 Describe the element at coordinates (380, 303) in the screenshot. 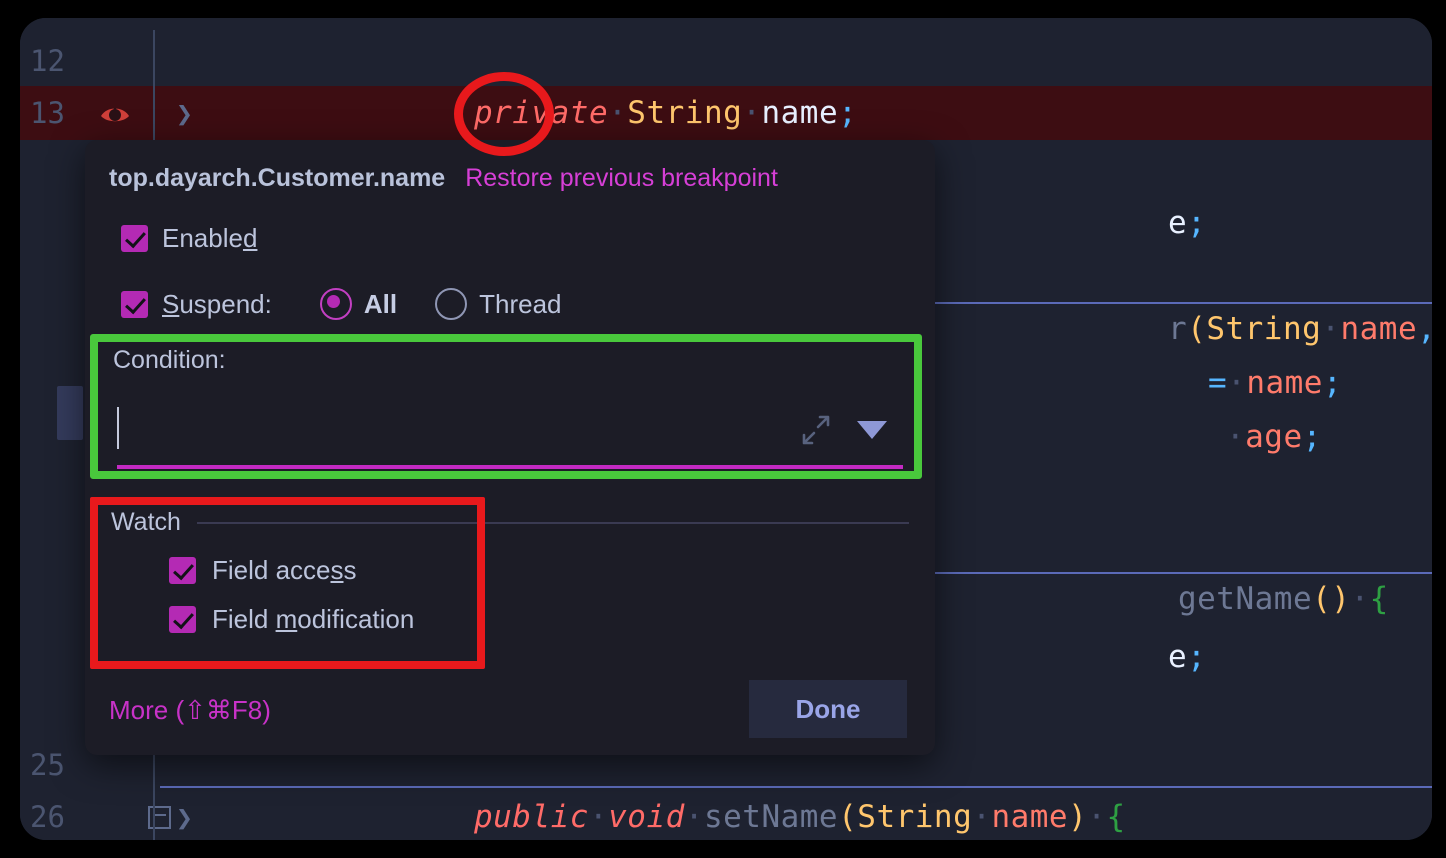

I see `suspend-all-label: All` at that location.